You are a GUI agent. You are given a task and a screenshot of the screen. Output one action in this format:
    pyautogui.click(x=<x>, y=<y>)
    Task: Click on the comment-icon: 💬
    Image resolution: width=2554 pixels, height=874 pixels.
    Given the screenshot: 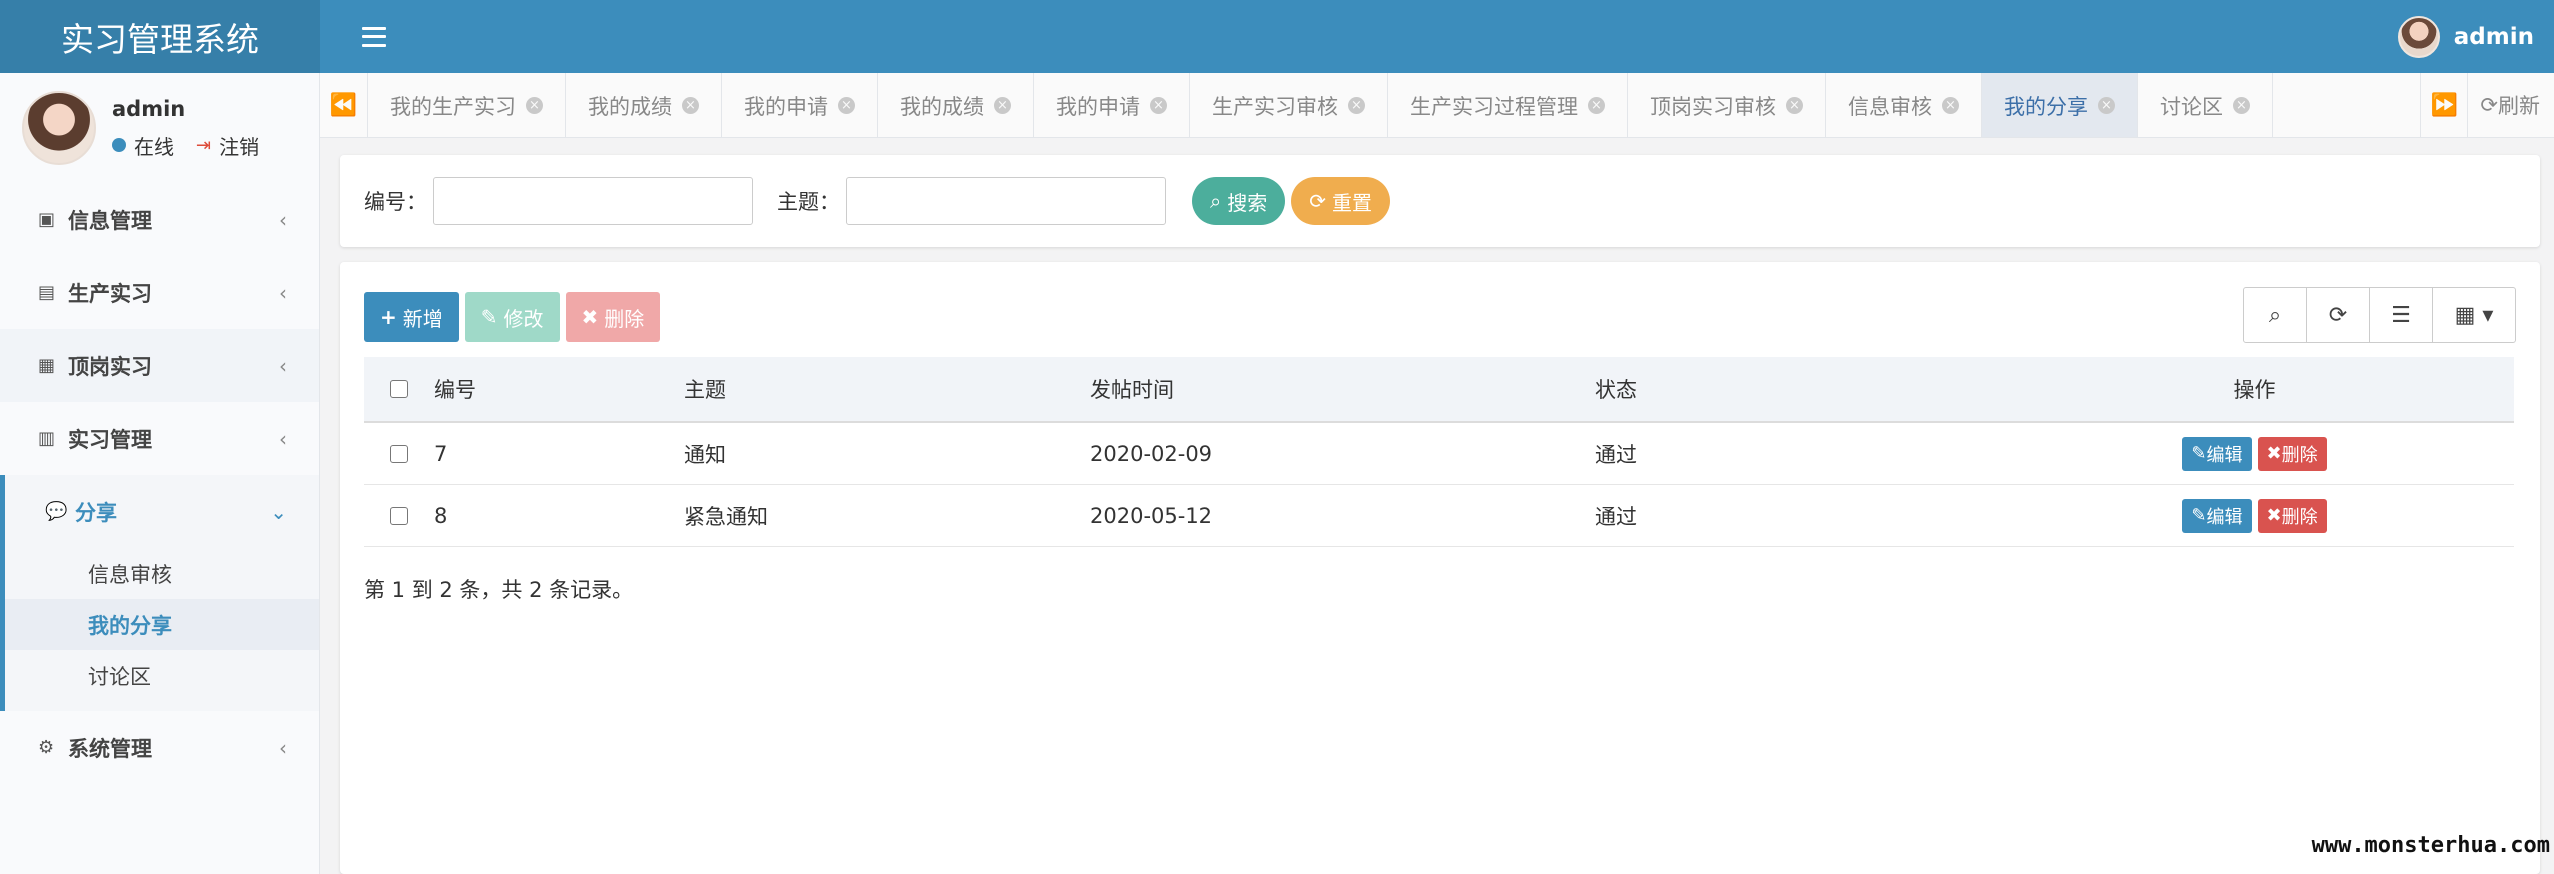 What is the action you would take?
    pyautogui.click(x=56, y=511)
    